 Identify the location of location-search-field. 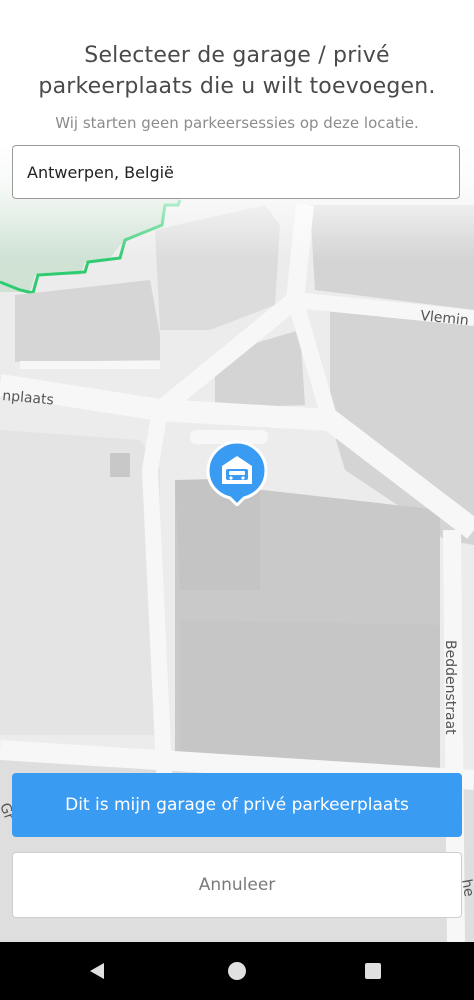
(236, 172).